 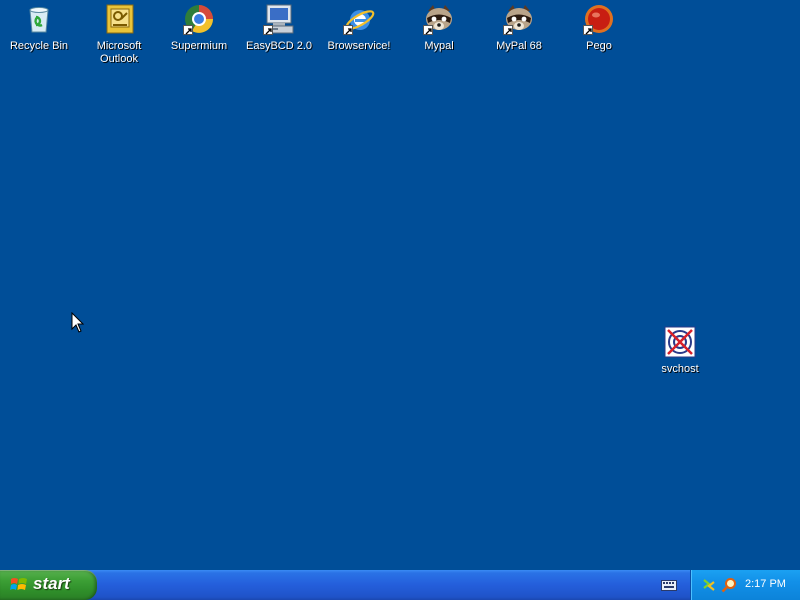 What do you see at coordinates (400, 585) in the screenshot?
I see `taskbar: start 2:17 PM` at bounding box center [400, 585].